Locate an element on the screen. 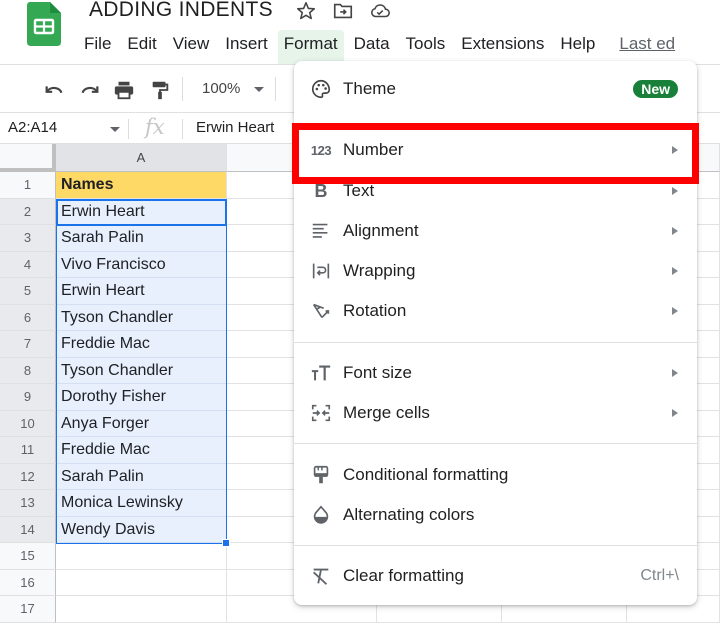  clear-format-icon is located at coordinates (321, 576).